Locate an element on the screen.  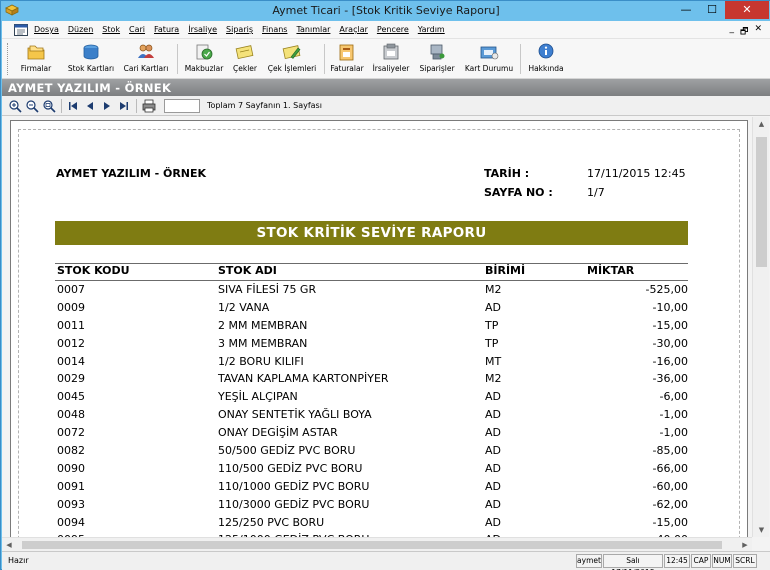
firmalar-button: Firmalar is located at coordinates (36, 59).